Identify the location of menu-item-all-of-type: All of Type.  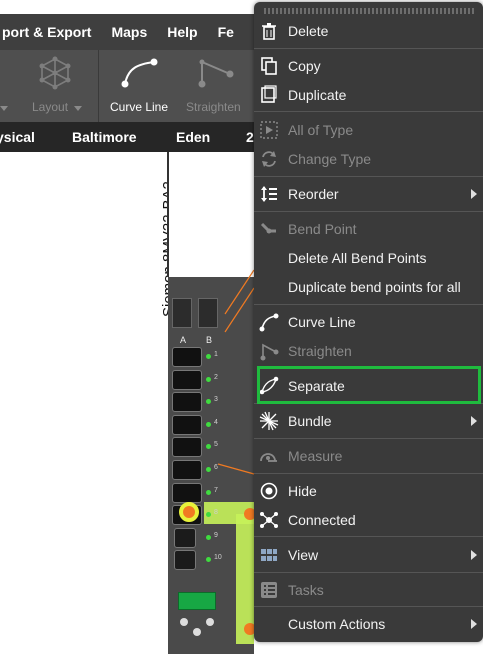
(368, 129).